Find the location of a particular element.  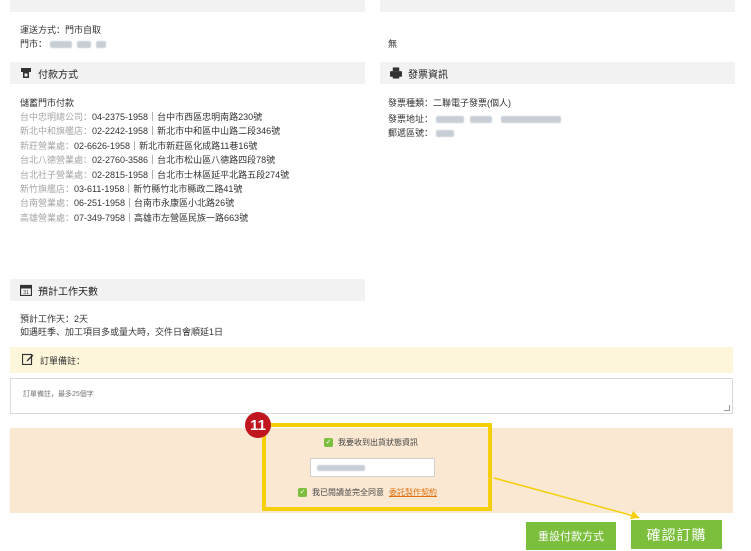

store-item-name: 高雄營業處： is located at coordinates (47, 217).